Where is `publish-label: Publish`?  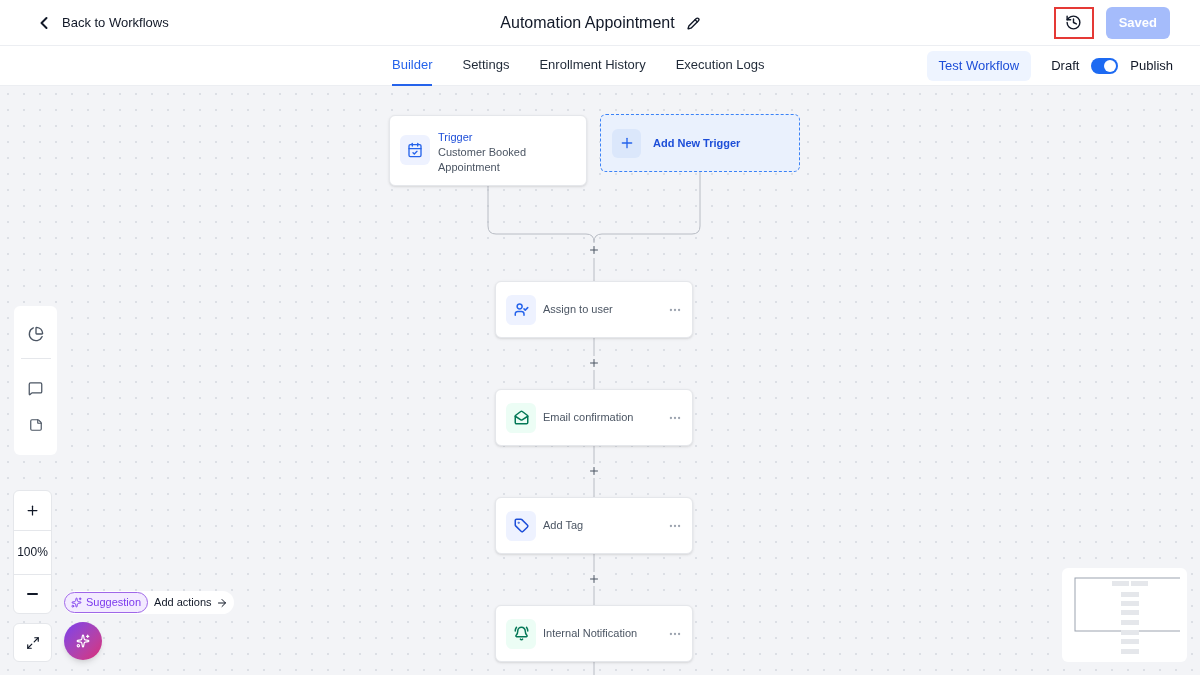 publish-label: Publish is located at coordinates (1151, 65).